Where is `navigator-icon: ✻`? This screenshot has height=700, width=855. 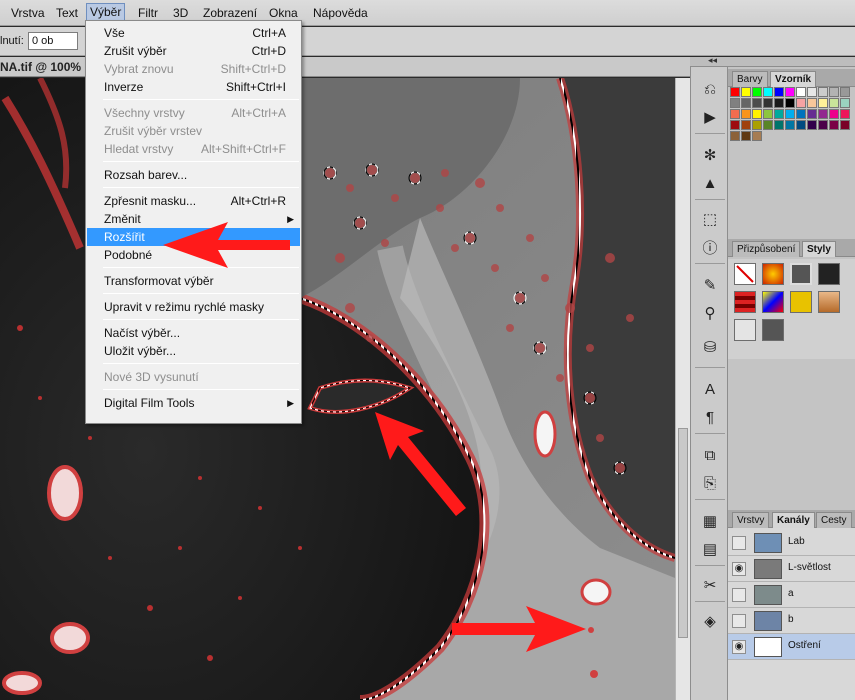 navigator-icon: ✻ is located at coordinates (710, 155).